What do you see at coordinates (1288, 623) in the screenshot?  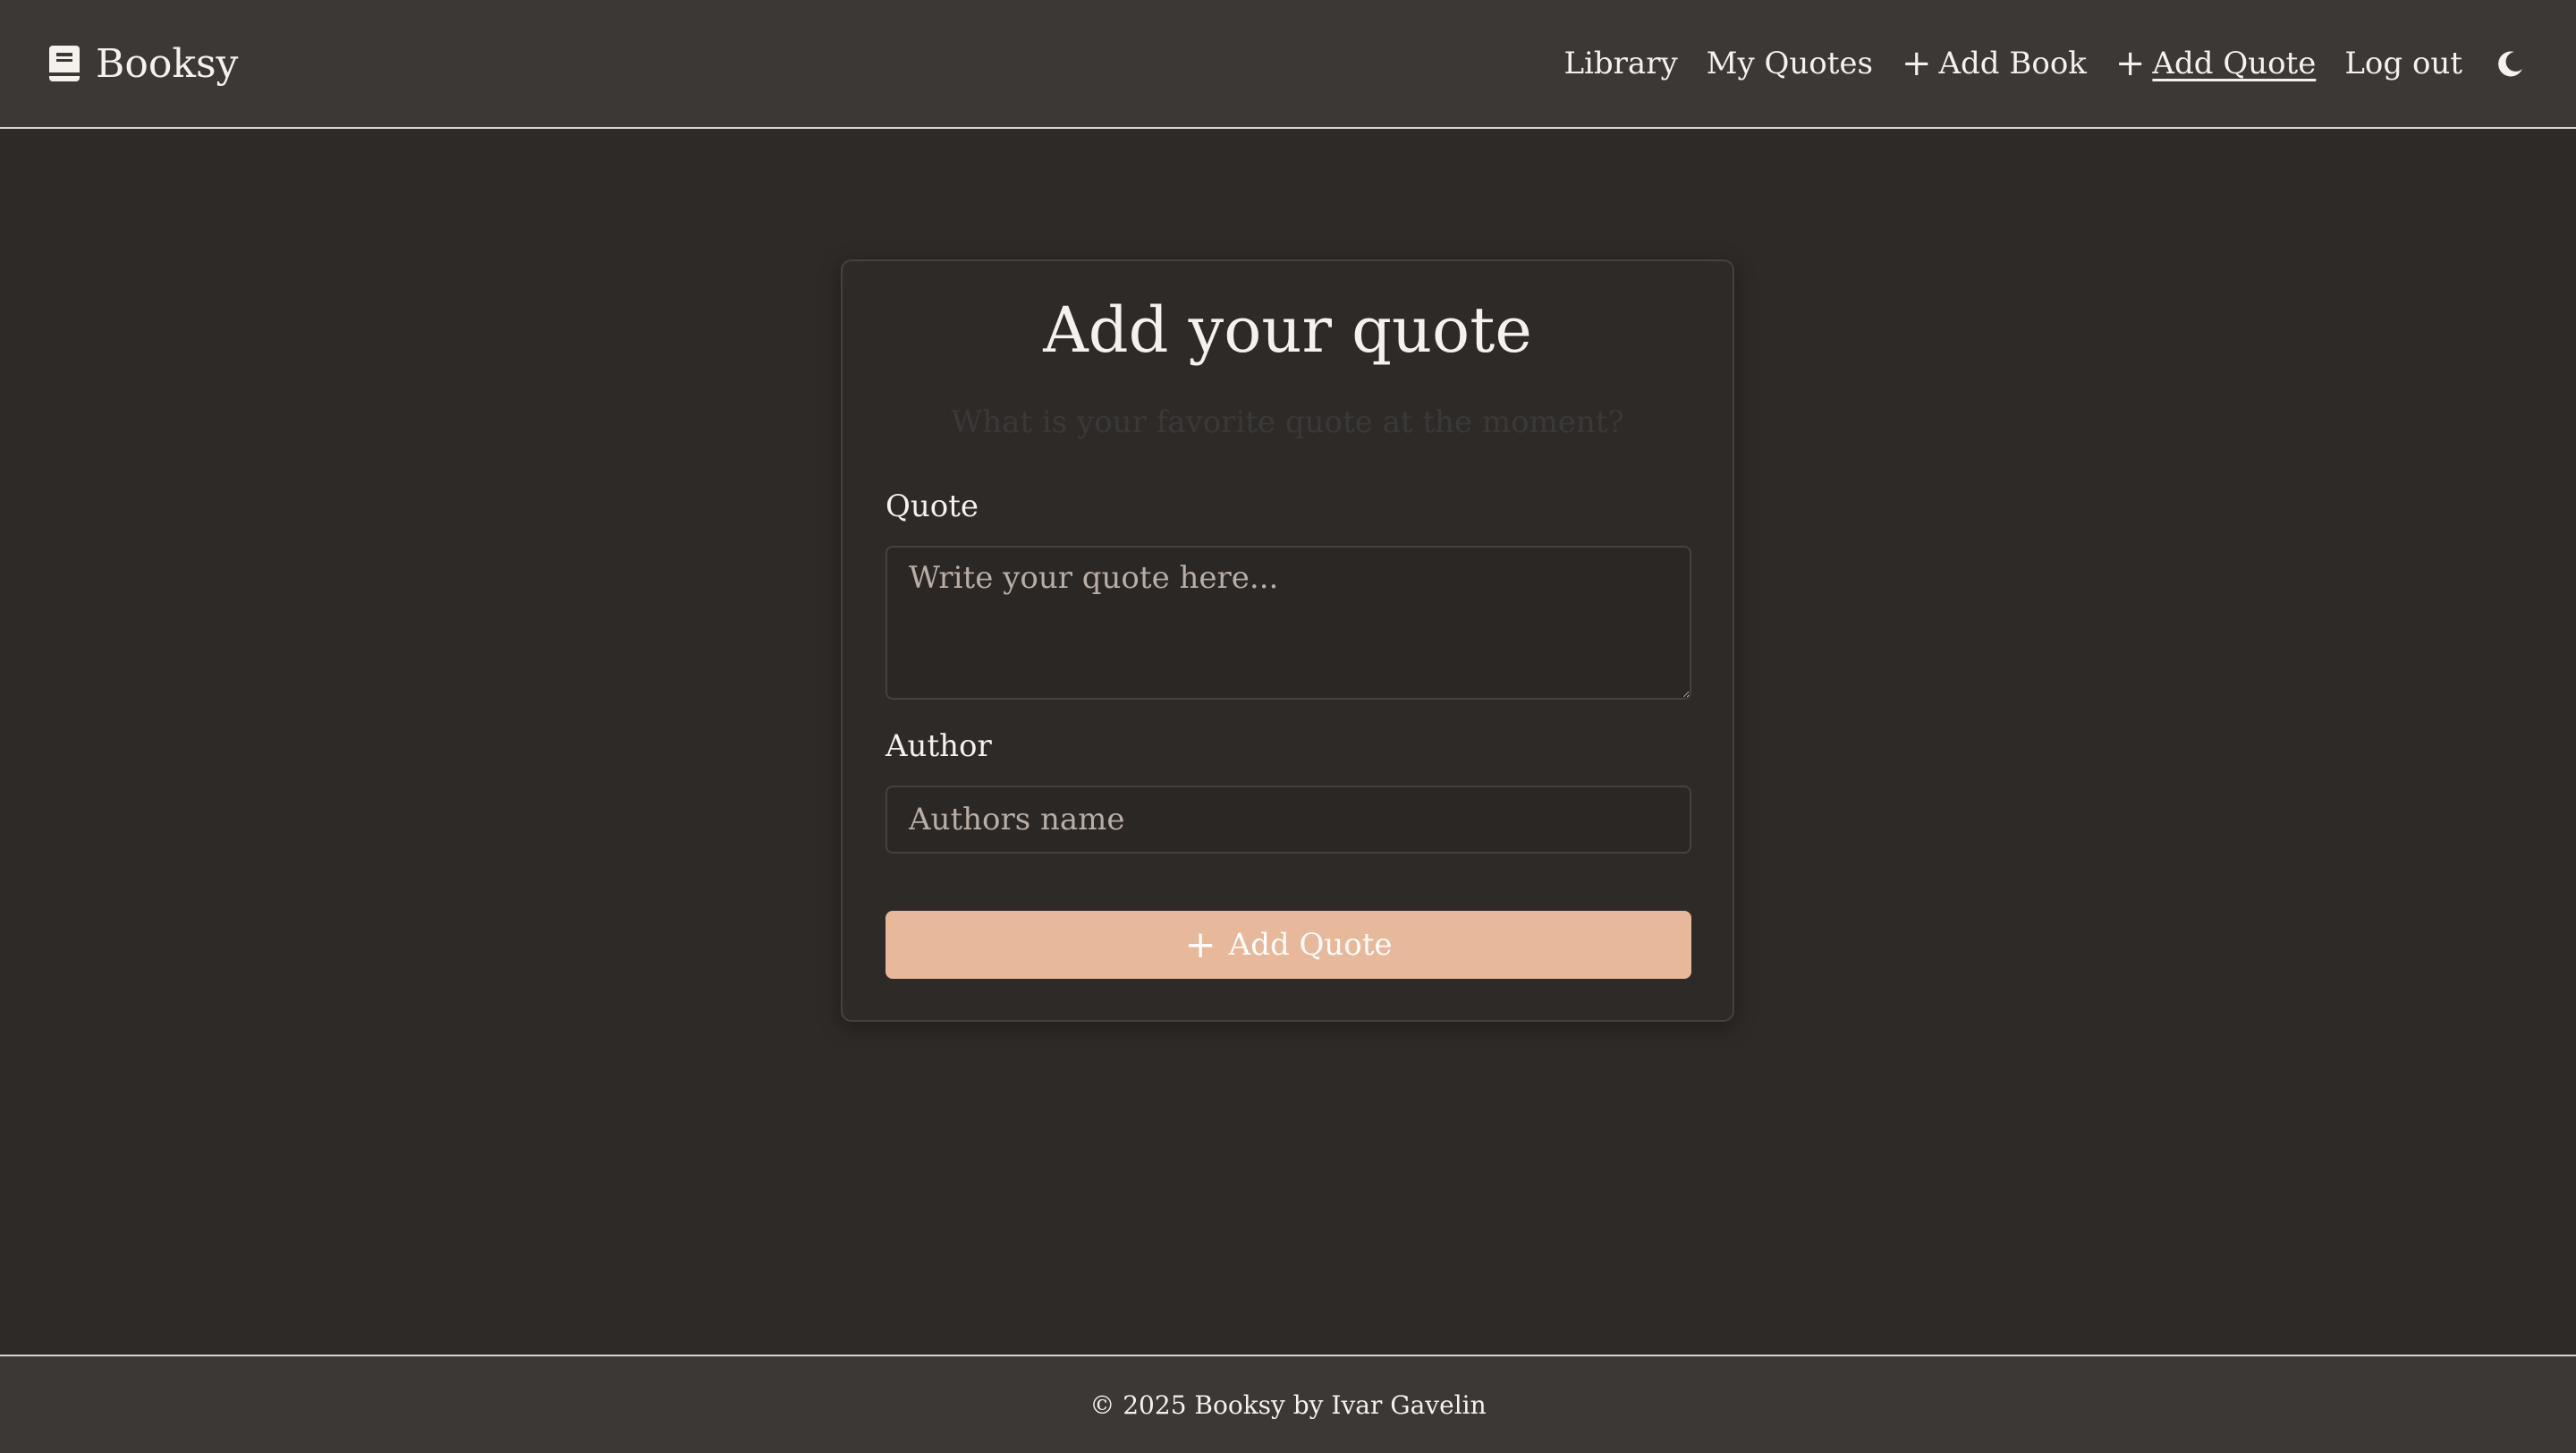 I see `quote-textarea` at bounding box center [1288, 623].